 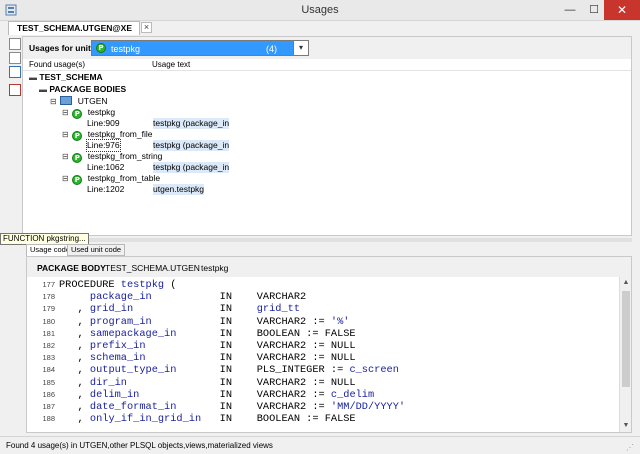 I want to click on line-number: 188, so click(x=48, y=419).